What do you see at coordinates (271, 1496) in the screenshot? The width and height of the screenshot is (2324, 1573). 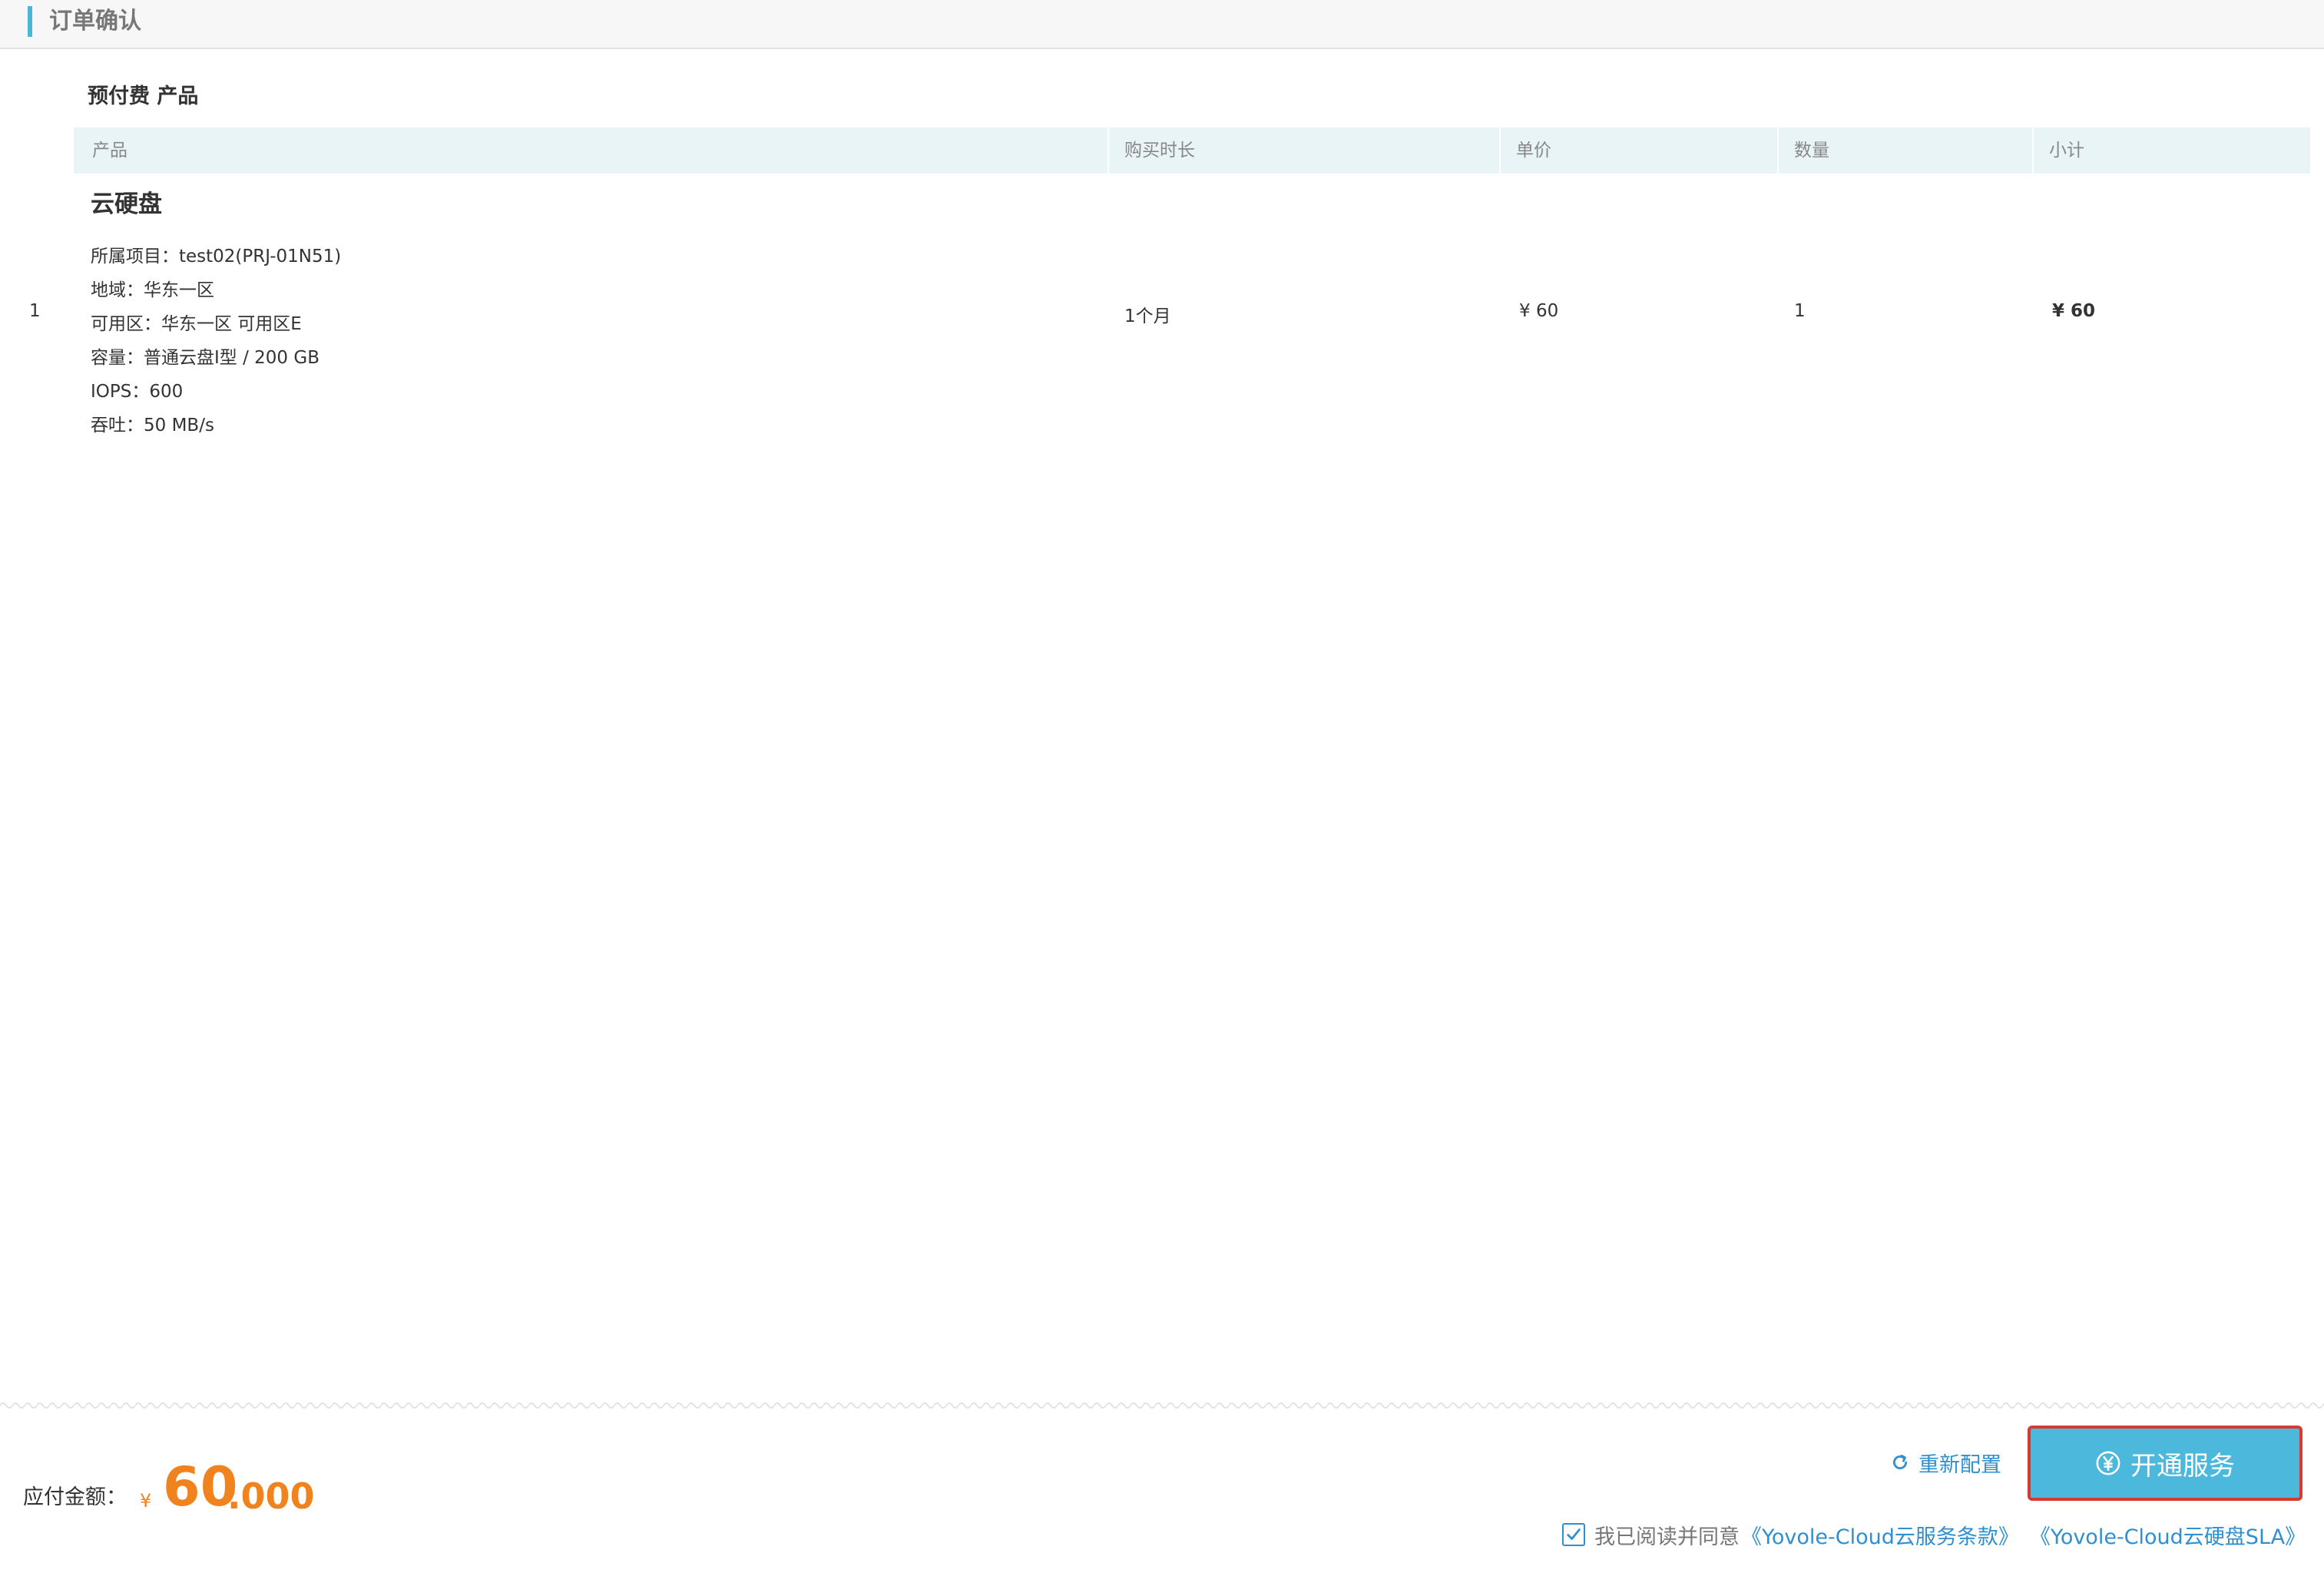 I see `amount-decimal: .000` at bounding box center [271, 1496].